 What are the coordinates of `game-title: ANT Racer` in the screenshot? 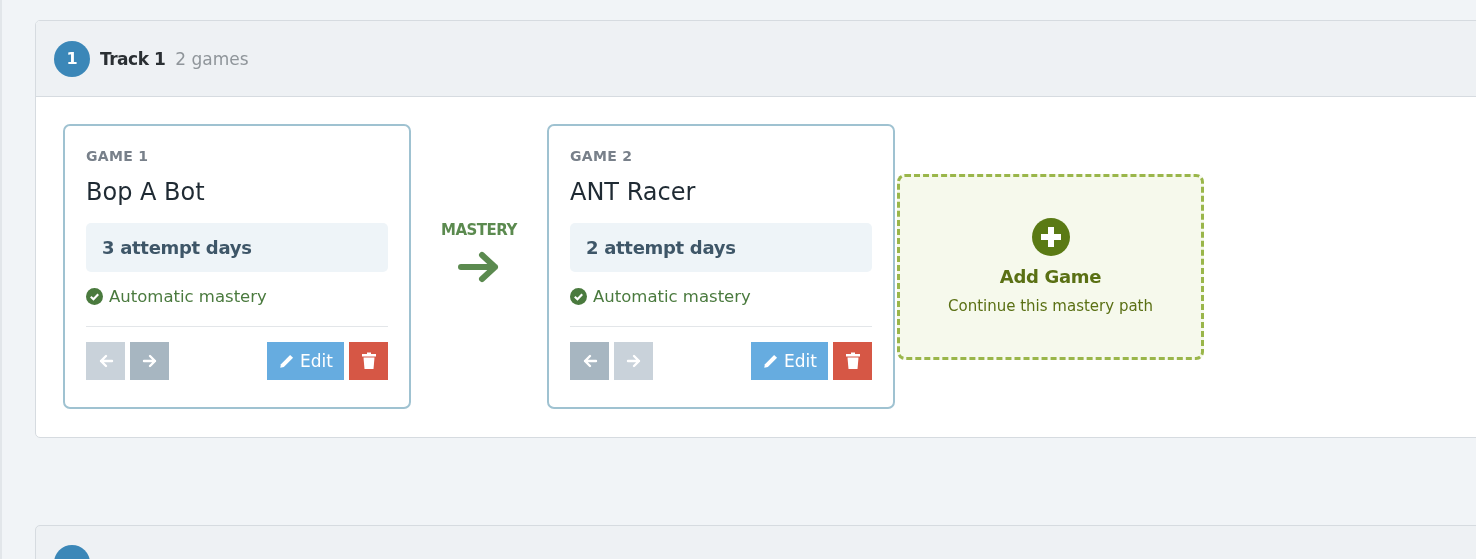 It's located at (633, 192).